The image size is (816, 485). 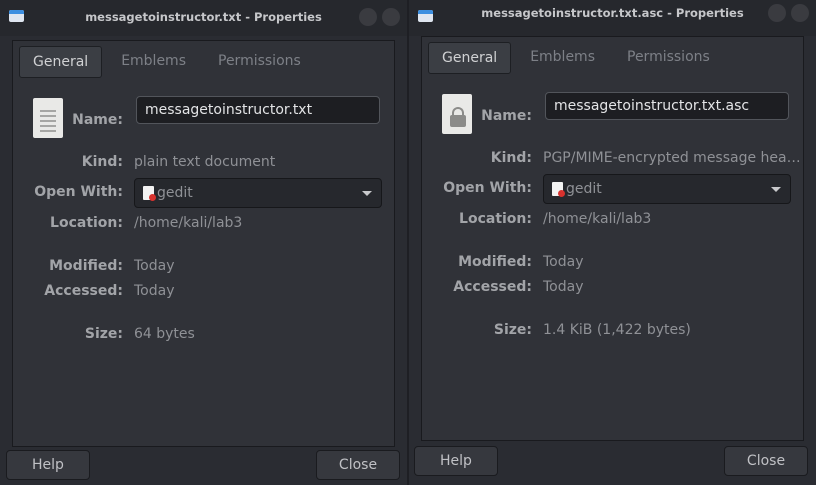 What do you see at coordinates (617, 330) in the screenshot?
I see `size-value: 1.4 KiB (1,422 bytes)` at bounding box center [617, 330].